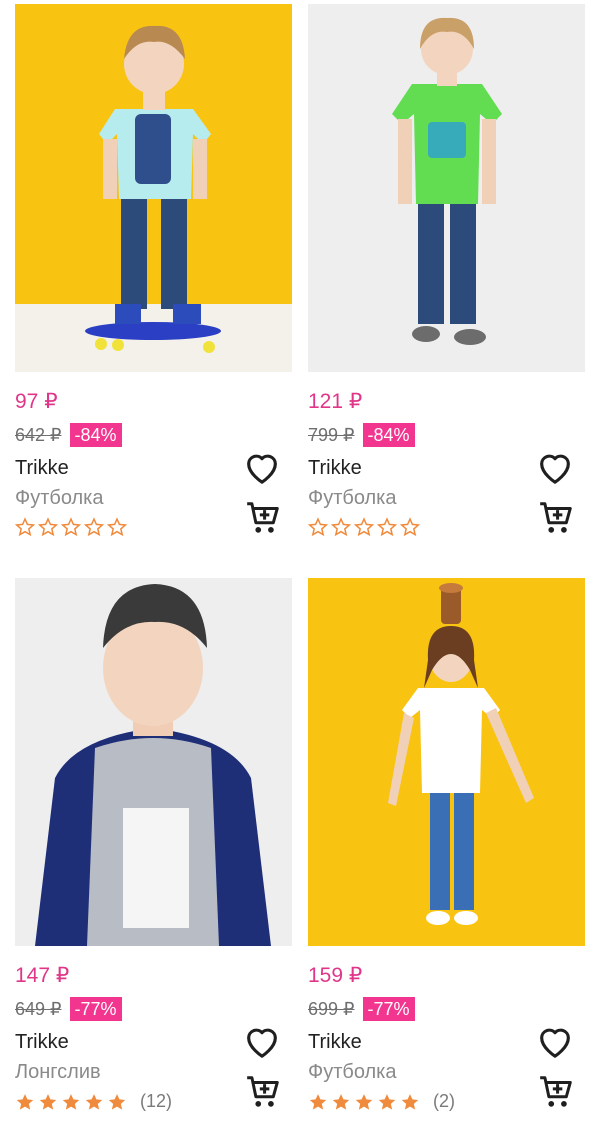 The height and width of the screenshot is (1135, 600). I want to click on price: 159 ₽, so click(335, 975).